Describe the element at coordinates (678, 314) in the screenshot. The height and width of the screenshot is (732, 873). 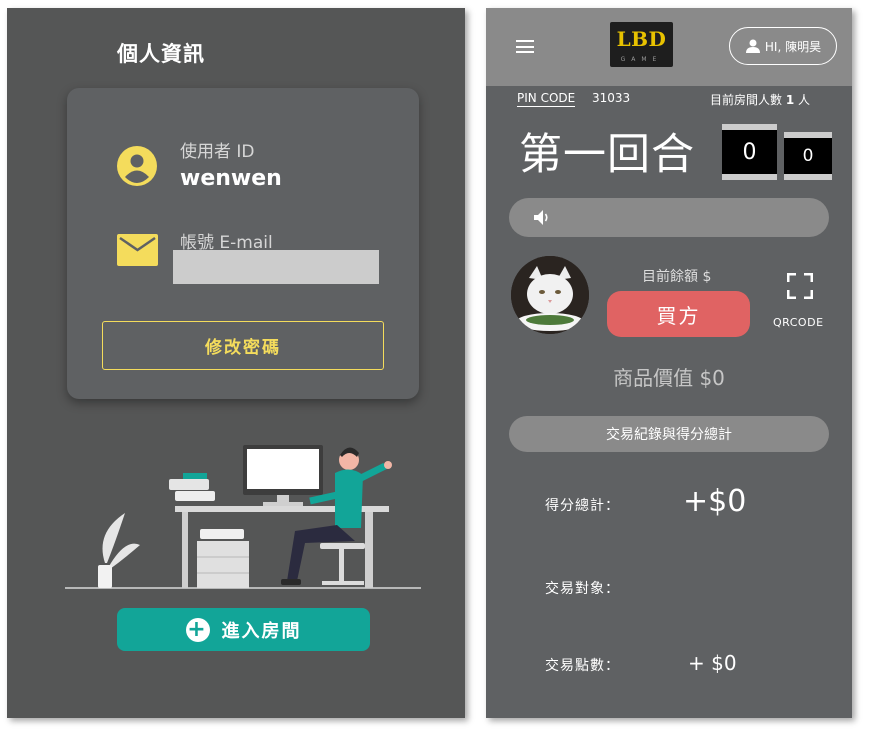
I see `buyer-role-button: 買方` at that location.